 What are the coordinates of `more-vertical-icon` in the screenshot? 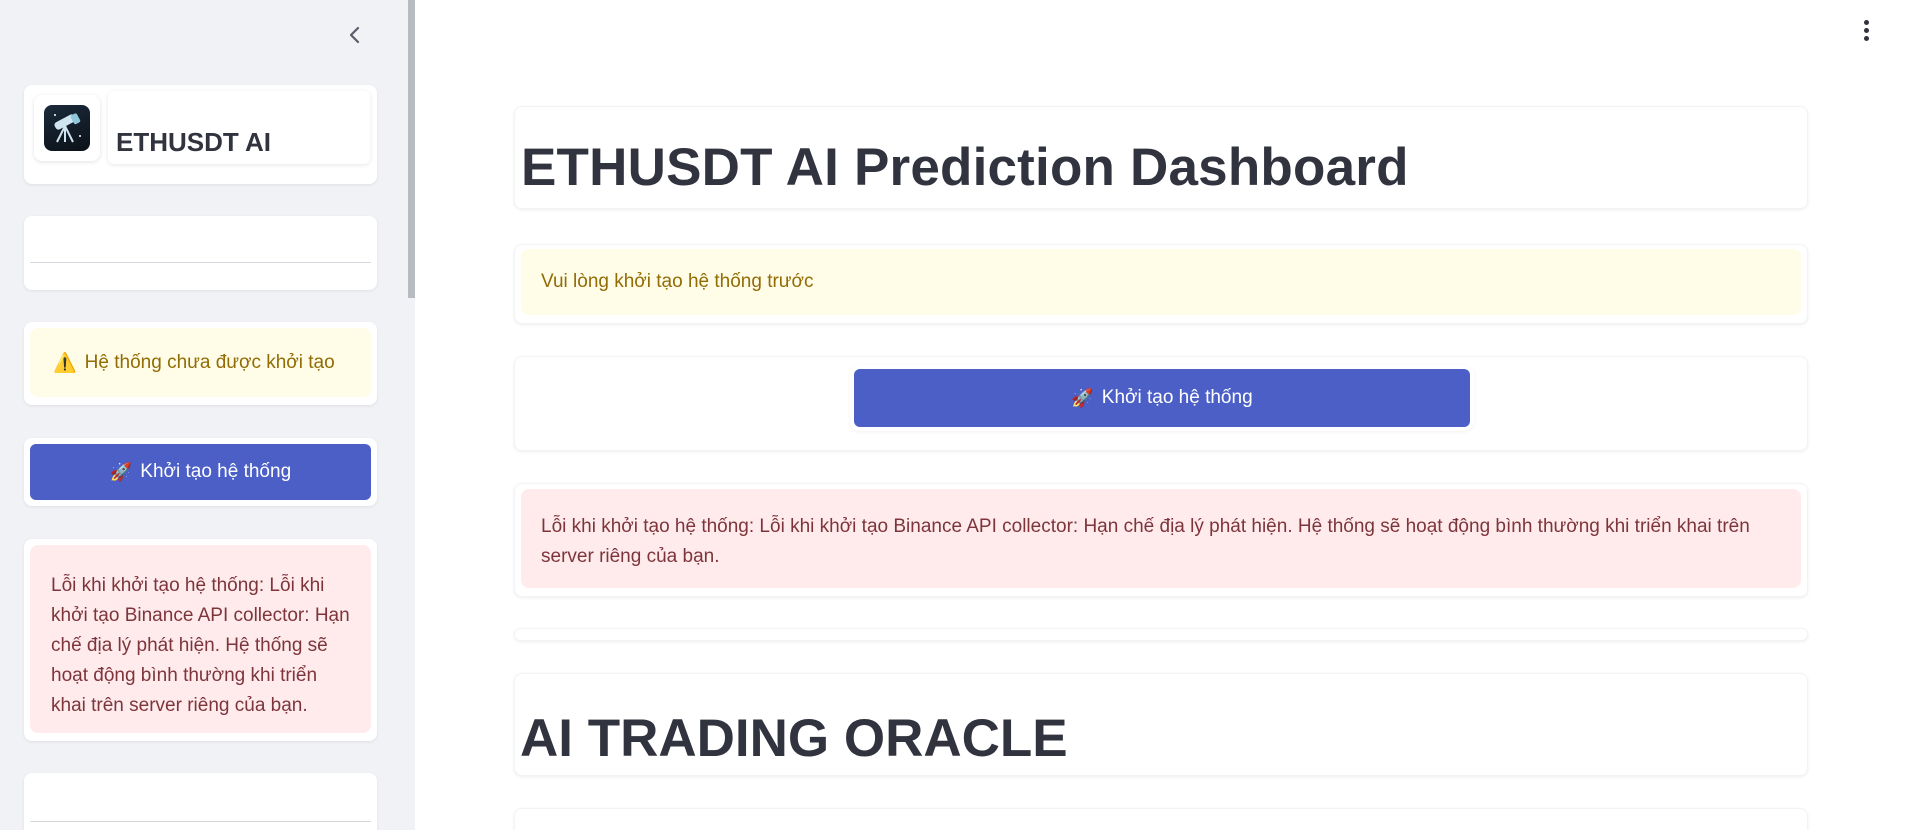 It's located at (1866, 22).